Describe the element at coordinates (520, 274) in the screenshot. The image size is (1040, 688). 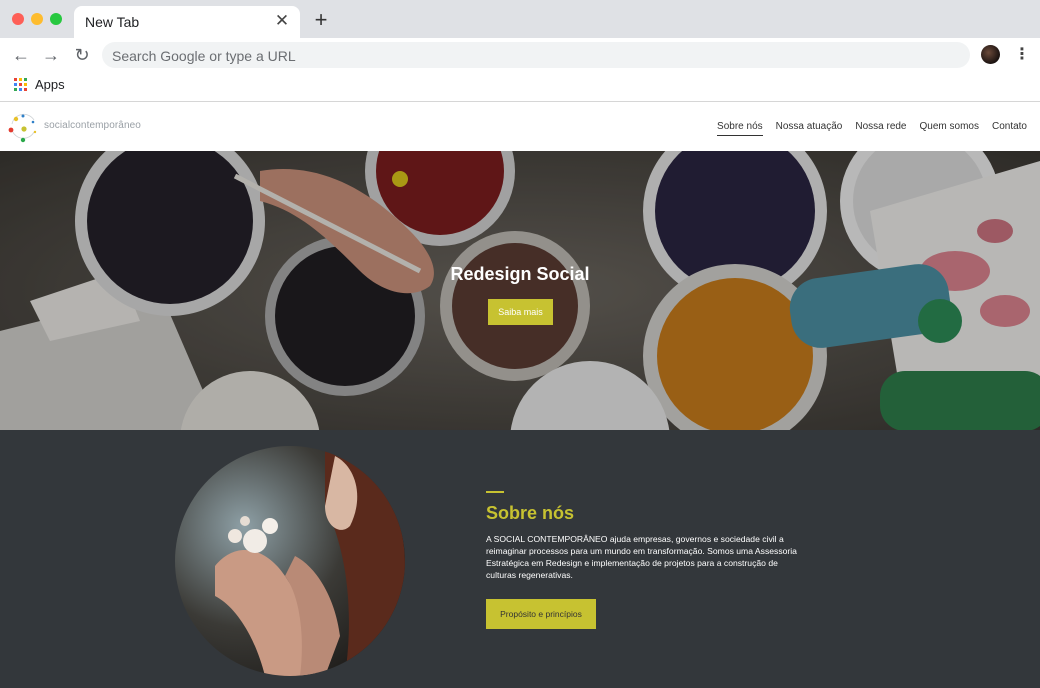
I see `hero-title: Redesign Social` at that location.